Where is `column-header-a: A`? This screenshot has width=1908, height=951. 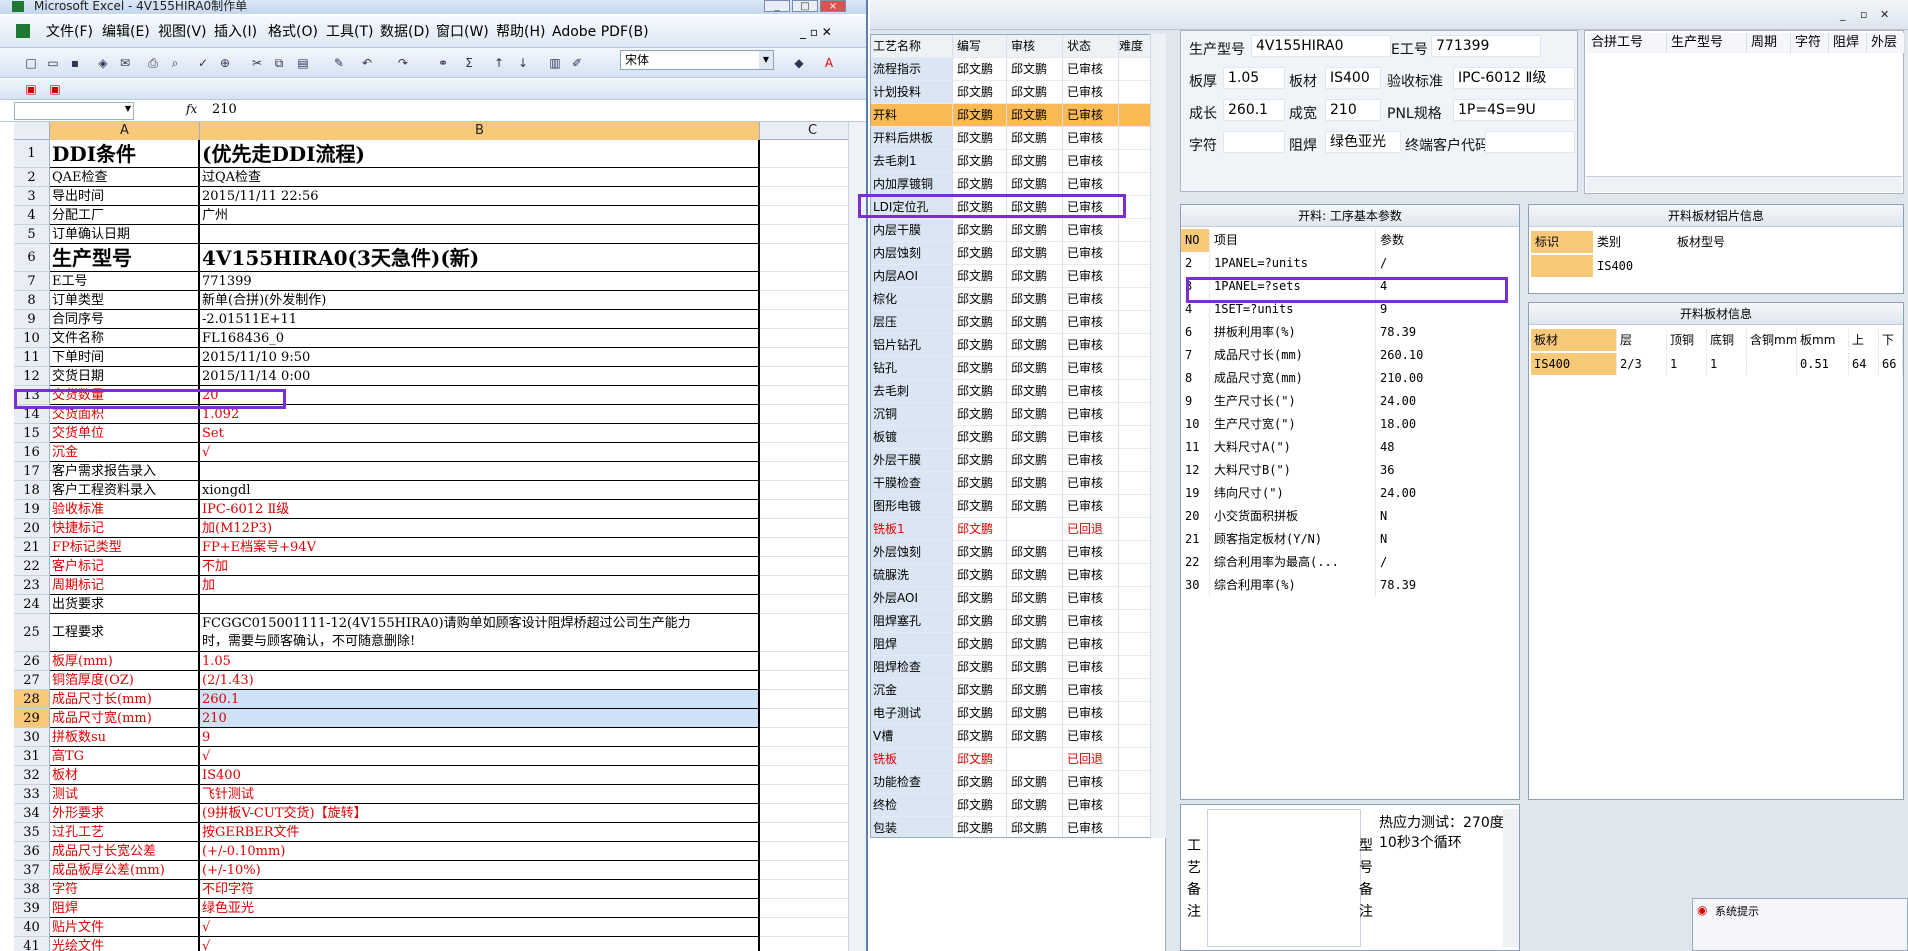
column-header-a: A is located at coordinates (125, 131).